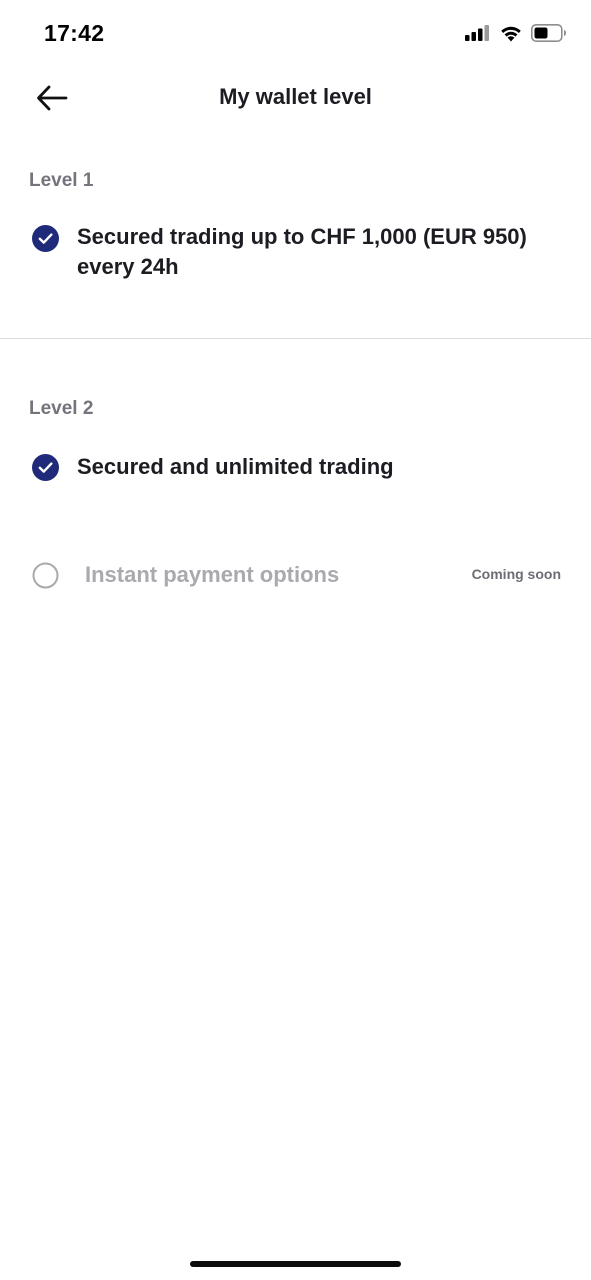  What do you see at coordinates (212, 574) in the screenshot?
I see `pending-feature-text: Instant payment options` at bounding box center [212, 574].